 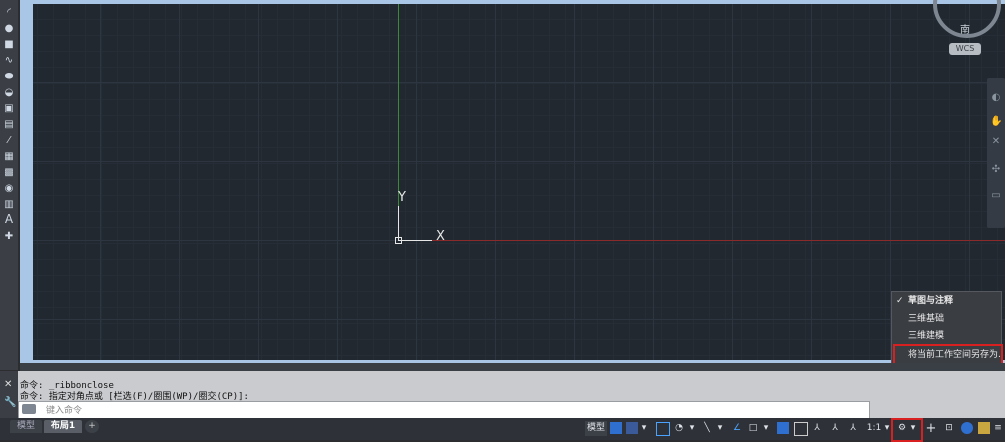 I want to click on isodraft-icon: ╲, so click(x=707, y=428).